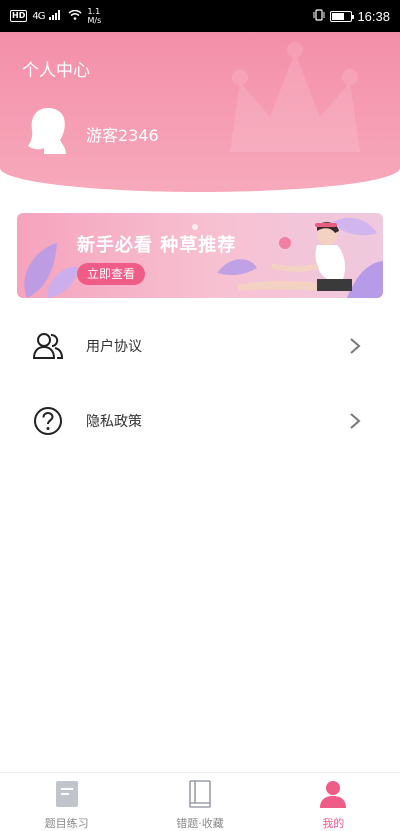 This screenshot has width=400, height=831. Describe the element at coordinates (342, 16) in the screenshot. I see `battery-icon` at that location.